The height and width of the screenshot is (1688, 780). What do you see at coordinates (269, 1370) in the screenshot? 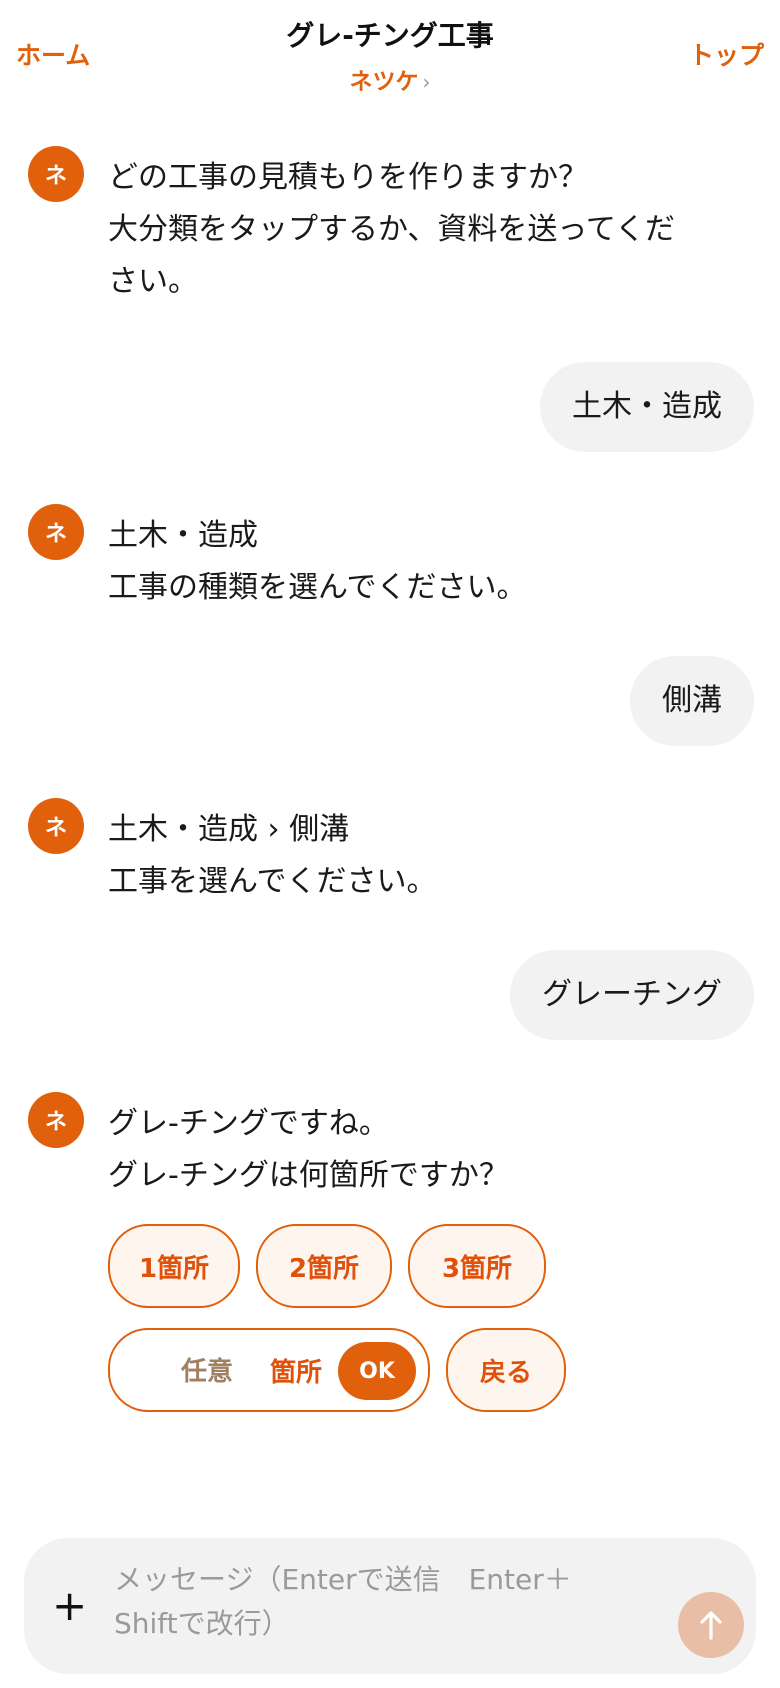
I see `custom-count-field: 箇所 OK` at bounding box center [269, 1370].